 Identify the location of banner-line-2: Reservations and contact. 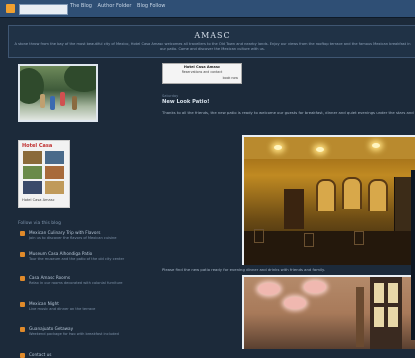
(202, 72).